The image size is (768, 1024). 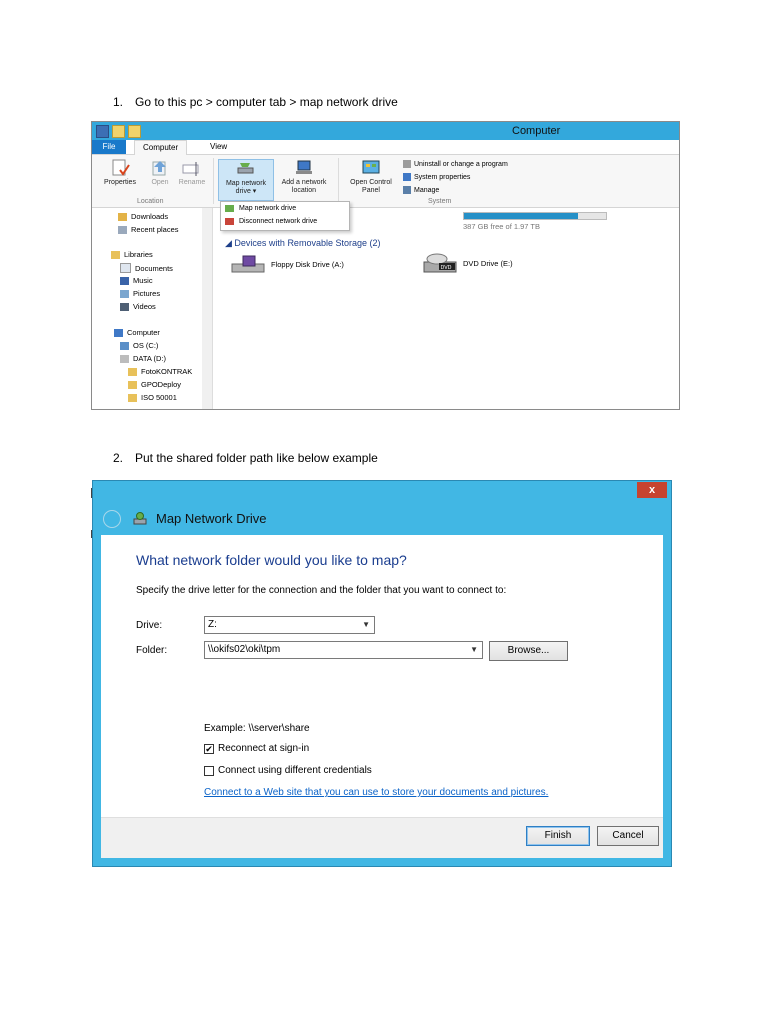 I want to click on nav-item-libraries: Libraries, so click(x=132, y=254).